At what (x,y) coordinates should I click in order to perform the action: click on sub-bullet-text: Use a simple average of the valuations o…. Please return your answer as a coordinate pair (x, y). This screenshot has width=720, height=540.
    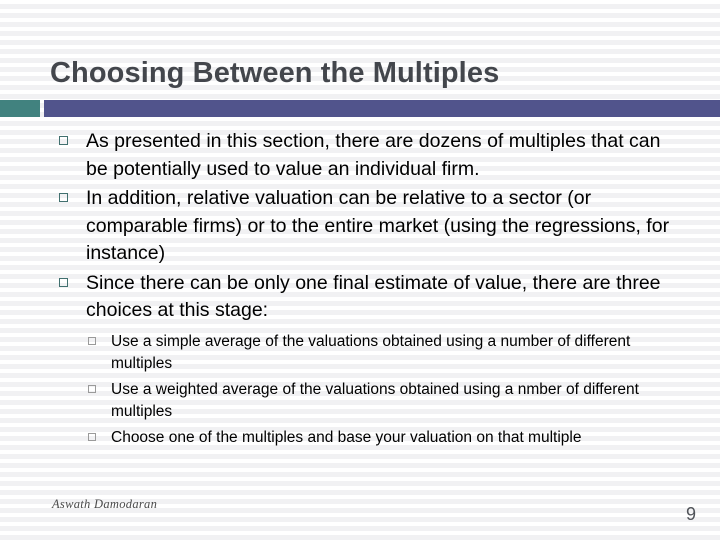
    Looking at the image, I should click on (371, 352).